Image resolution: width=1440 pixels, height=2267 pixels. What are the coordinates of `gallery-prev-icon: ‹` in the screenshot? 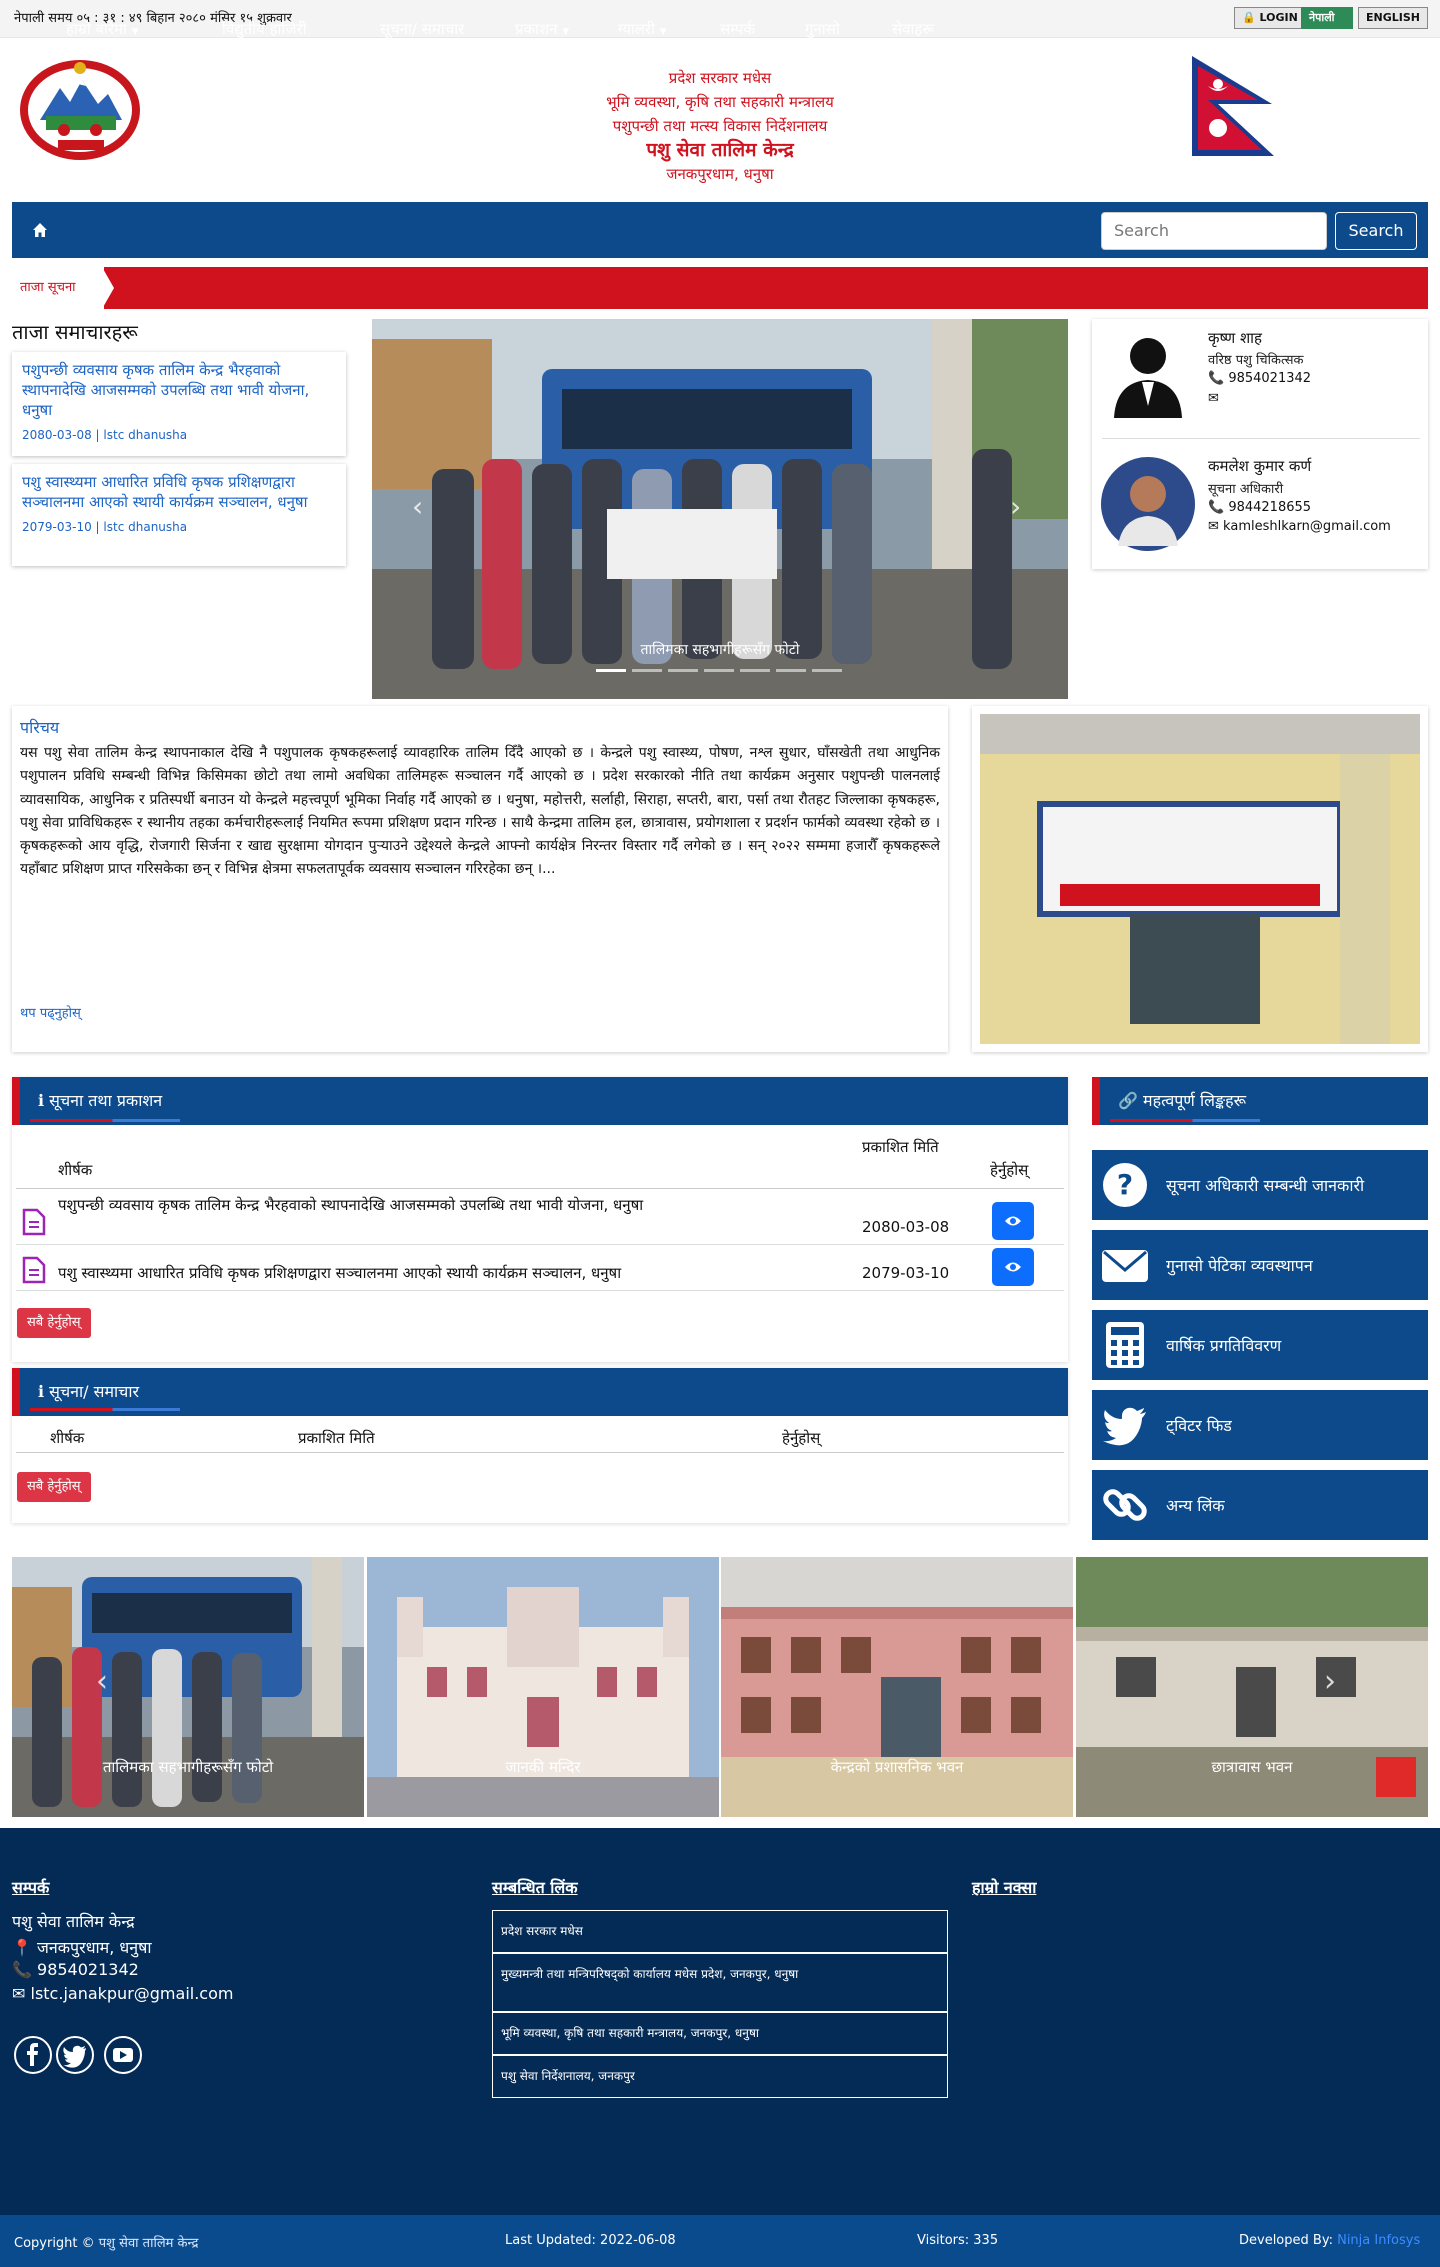 It's located at (102, 1681).